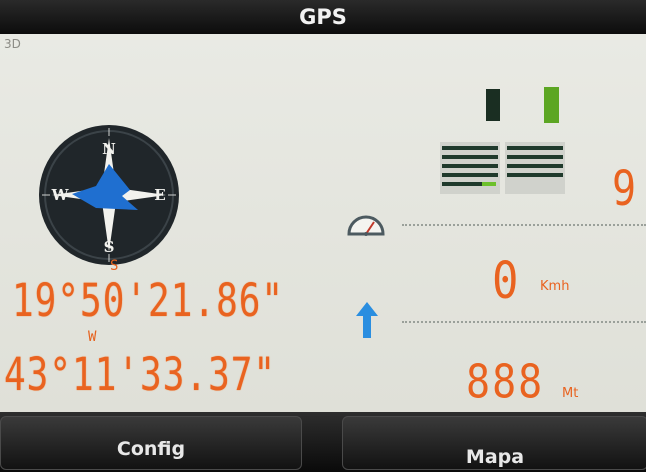 The height and width of the screenshot is (472, 646). Describe the element at coordinates (92, 337) in the screenshot. I see `longitude-hemisphere: W` at that location.